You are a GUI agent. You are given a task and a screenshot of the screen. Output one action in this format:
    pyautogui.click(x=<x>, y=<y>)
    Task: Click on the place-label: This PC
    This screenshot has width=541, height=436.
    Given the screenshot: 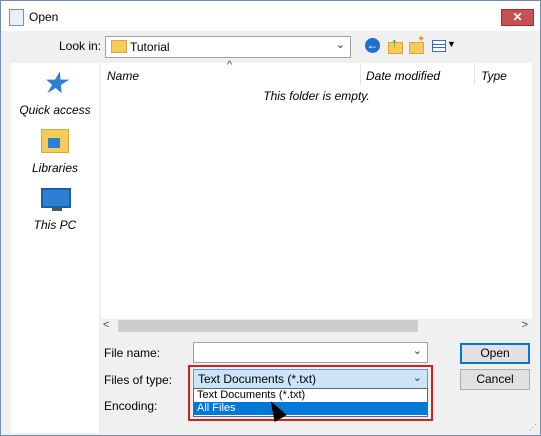 What is the action you would take?
    pyautogui.click(x=55, y=225)
    